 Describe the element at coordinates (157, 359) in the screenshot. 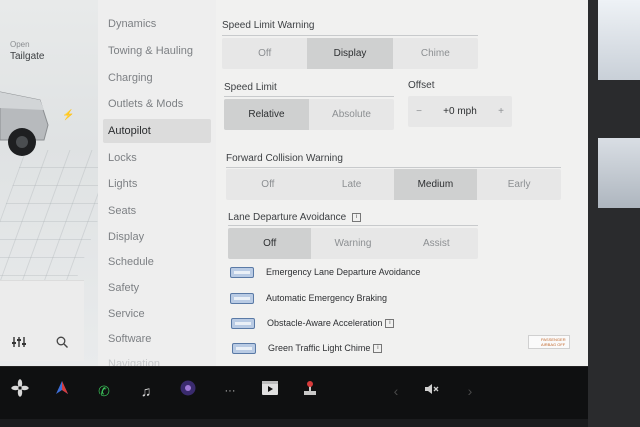

I see `menu-item-navigation: Navigation` at that location.